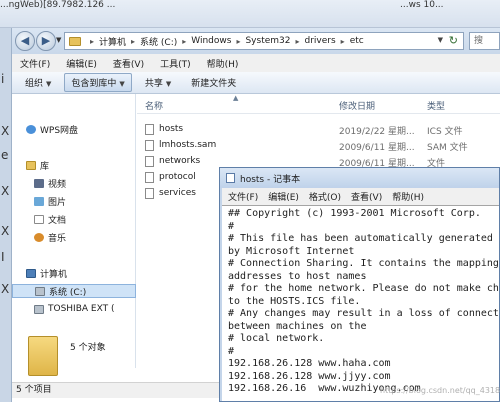  What do you see at coordinates (211, 41) in the screenshot?
I see `breadcrumb-windows: Windows` at bounding box center [211, 41].